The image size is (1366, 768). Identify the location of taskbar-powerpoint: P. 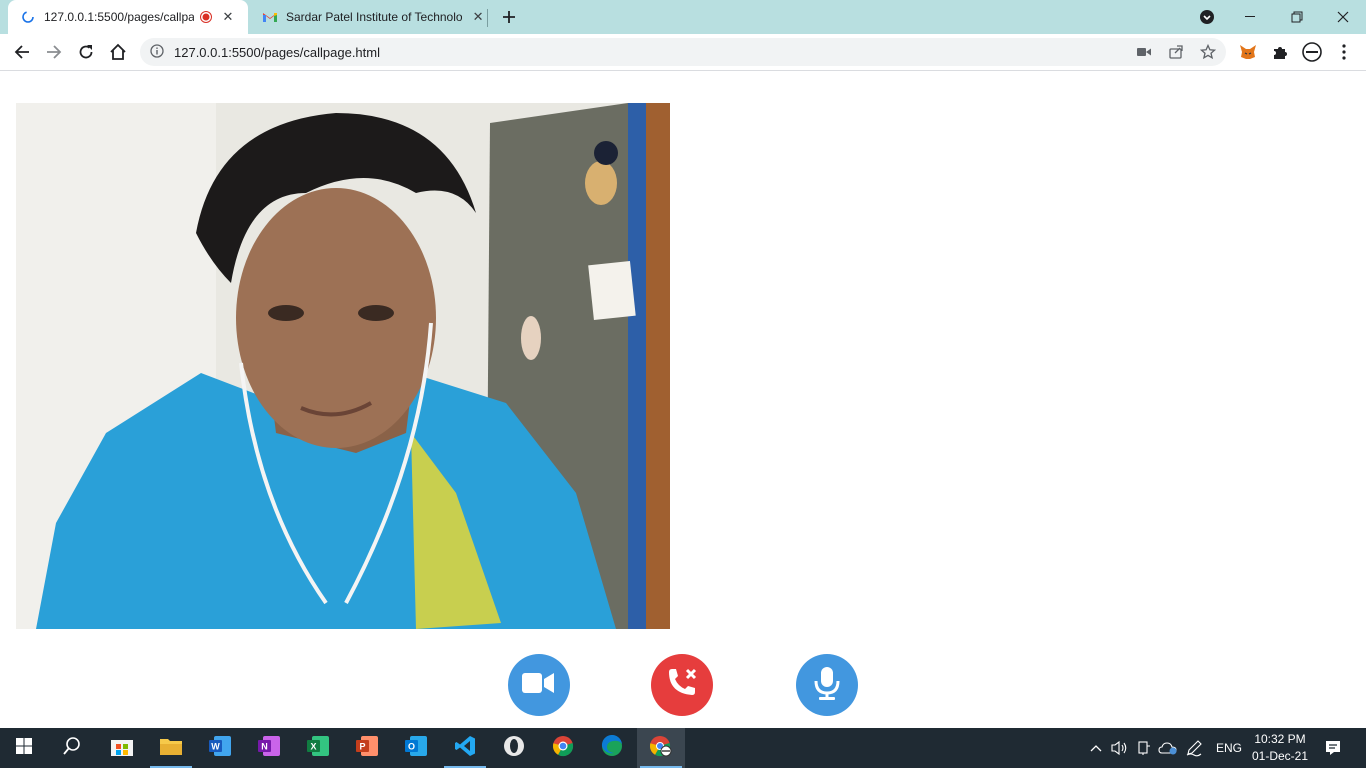
(367, 748).